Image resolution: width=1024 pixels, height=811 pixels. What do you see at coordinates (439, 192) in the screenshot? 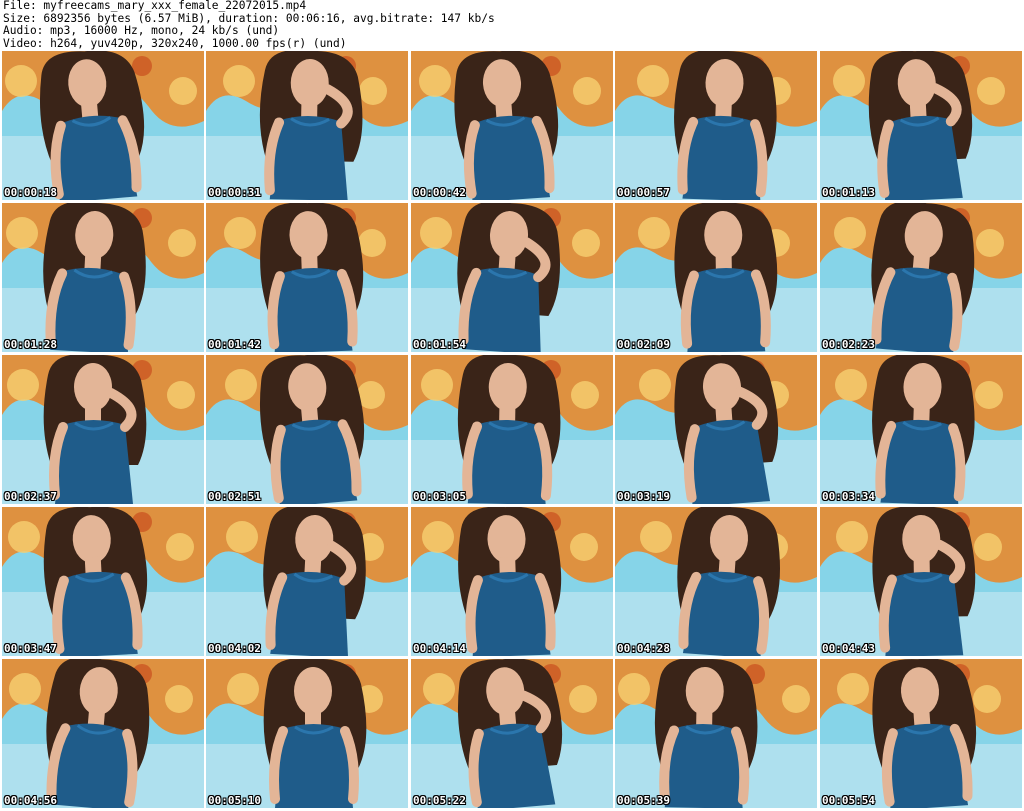
I see `thumbnail-timestamp: 00:00:42` at bounding box center [439, 192].